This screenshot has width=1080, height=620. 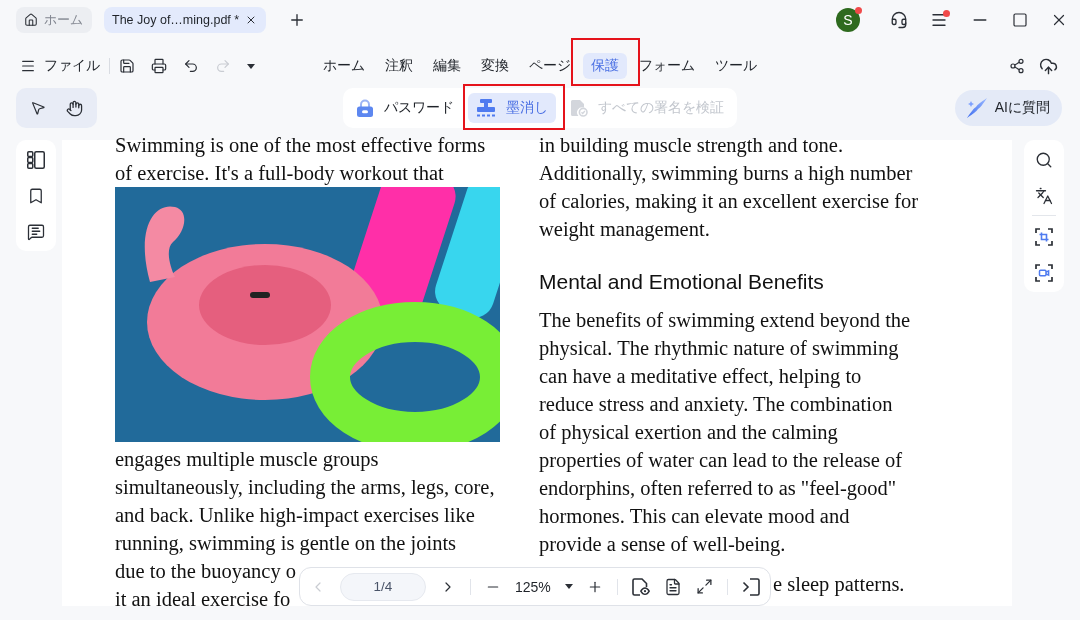 What do you see at coordinates (60, 66) in the screenshot?
I see `file-menu-button: ファイル` at bounding box center [60, 66].